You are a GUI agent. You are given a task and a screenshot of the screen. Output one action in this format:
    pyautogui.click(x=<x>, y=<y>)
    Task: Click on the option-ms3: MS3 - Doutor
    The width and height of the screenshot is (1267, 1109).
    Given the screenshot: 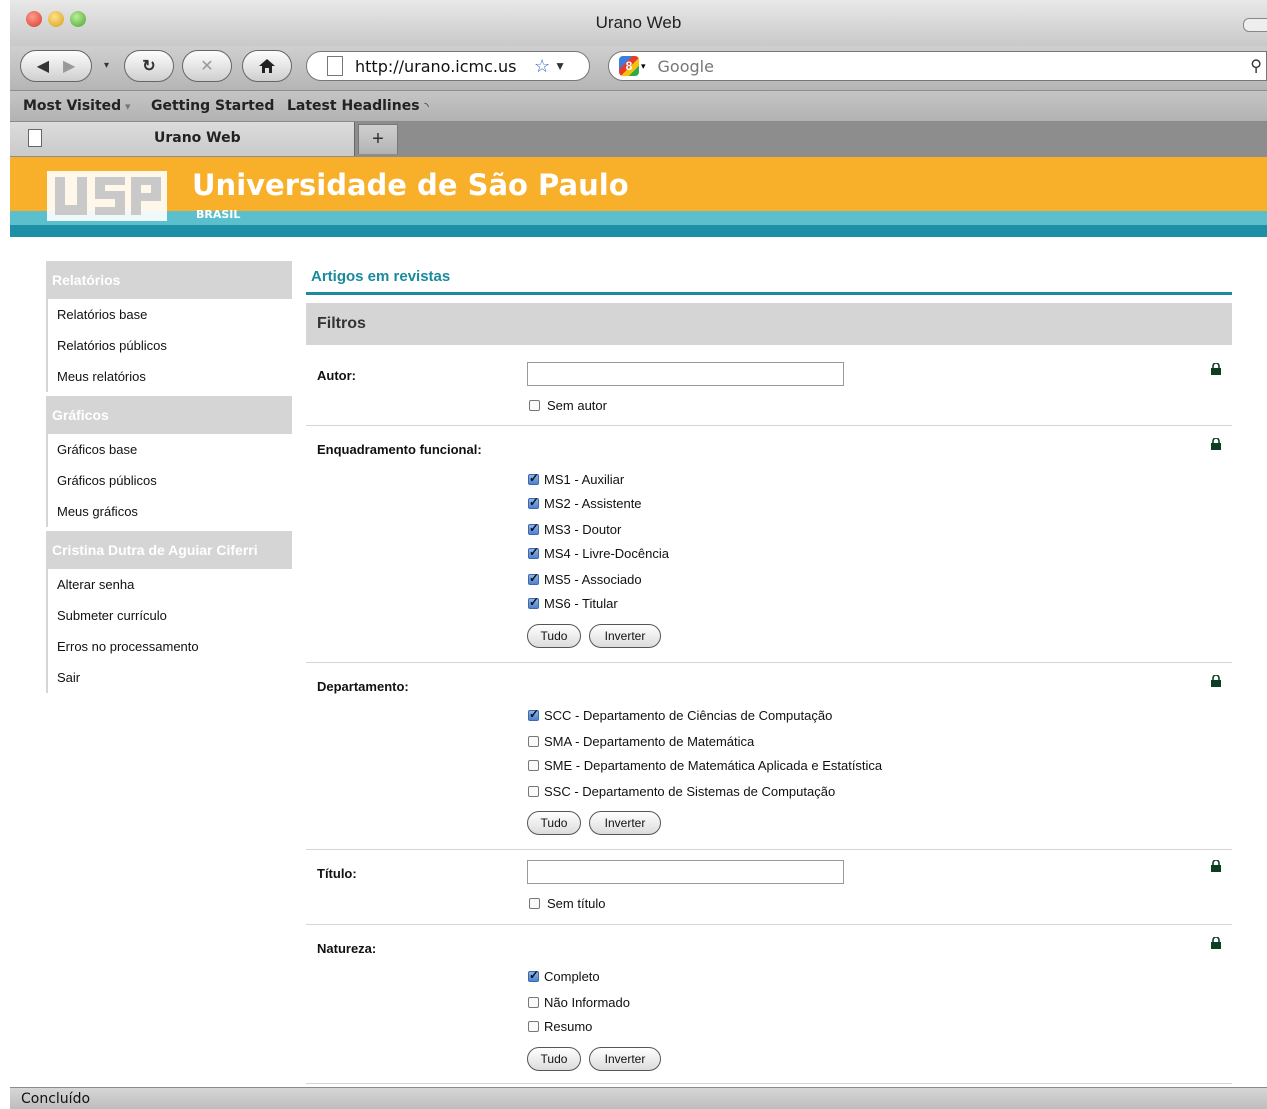 What is the action you would take?
    pyautogui.click(x=575, y=529)
    